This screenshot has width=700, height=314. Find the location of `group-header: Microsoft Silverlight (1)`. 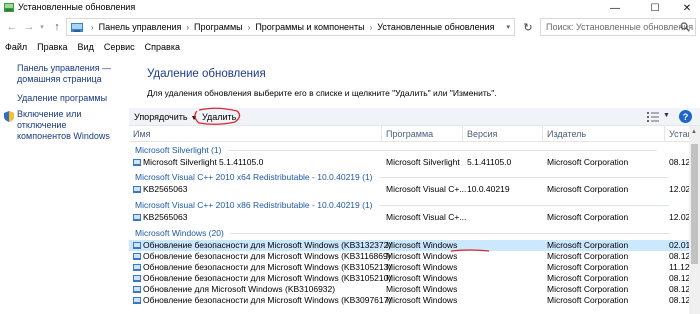

group-header: Microsoft Silverlight (1) is located at coordinates (396, 150).